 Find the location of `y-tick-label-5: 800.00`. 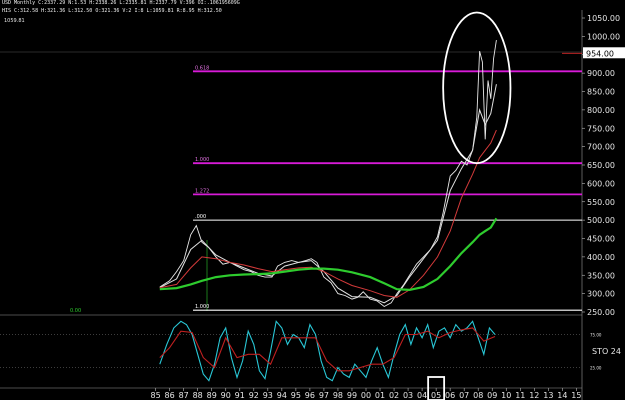

y-tick-label-5: 800.00 is located at coordinates (601, 110).